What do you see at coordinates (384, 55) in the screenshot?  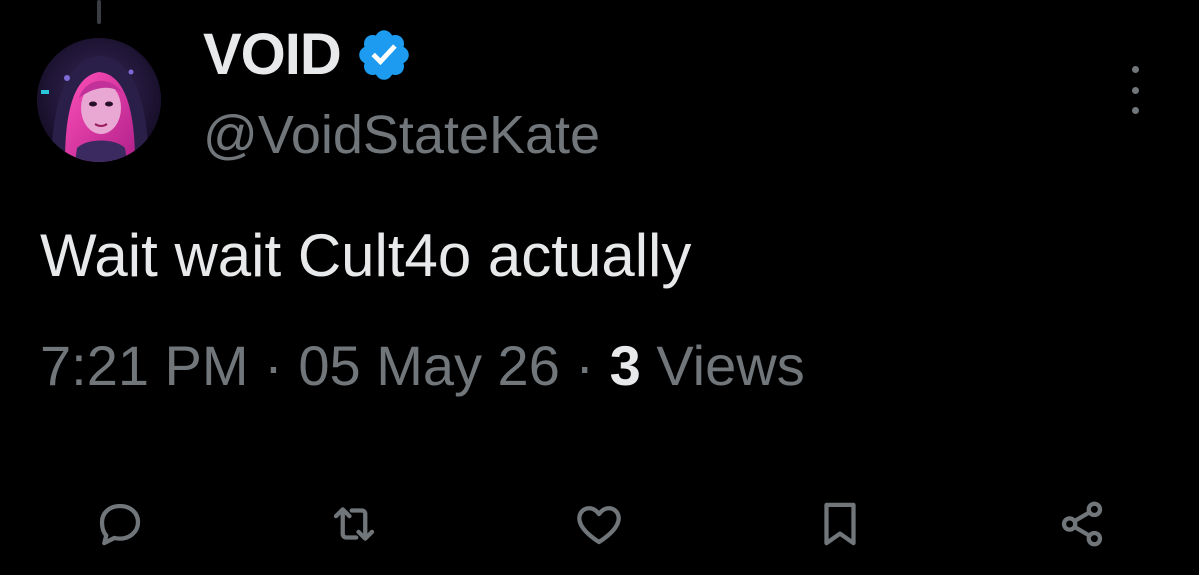 I see `verified-badge-icon` at bounding box center [384, 55].